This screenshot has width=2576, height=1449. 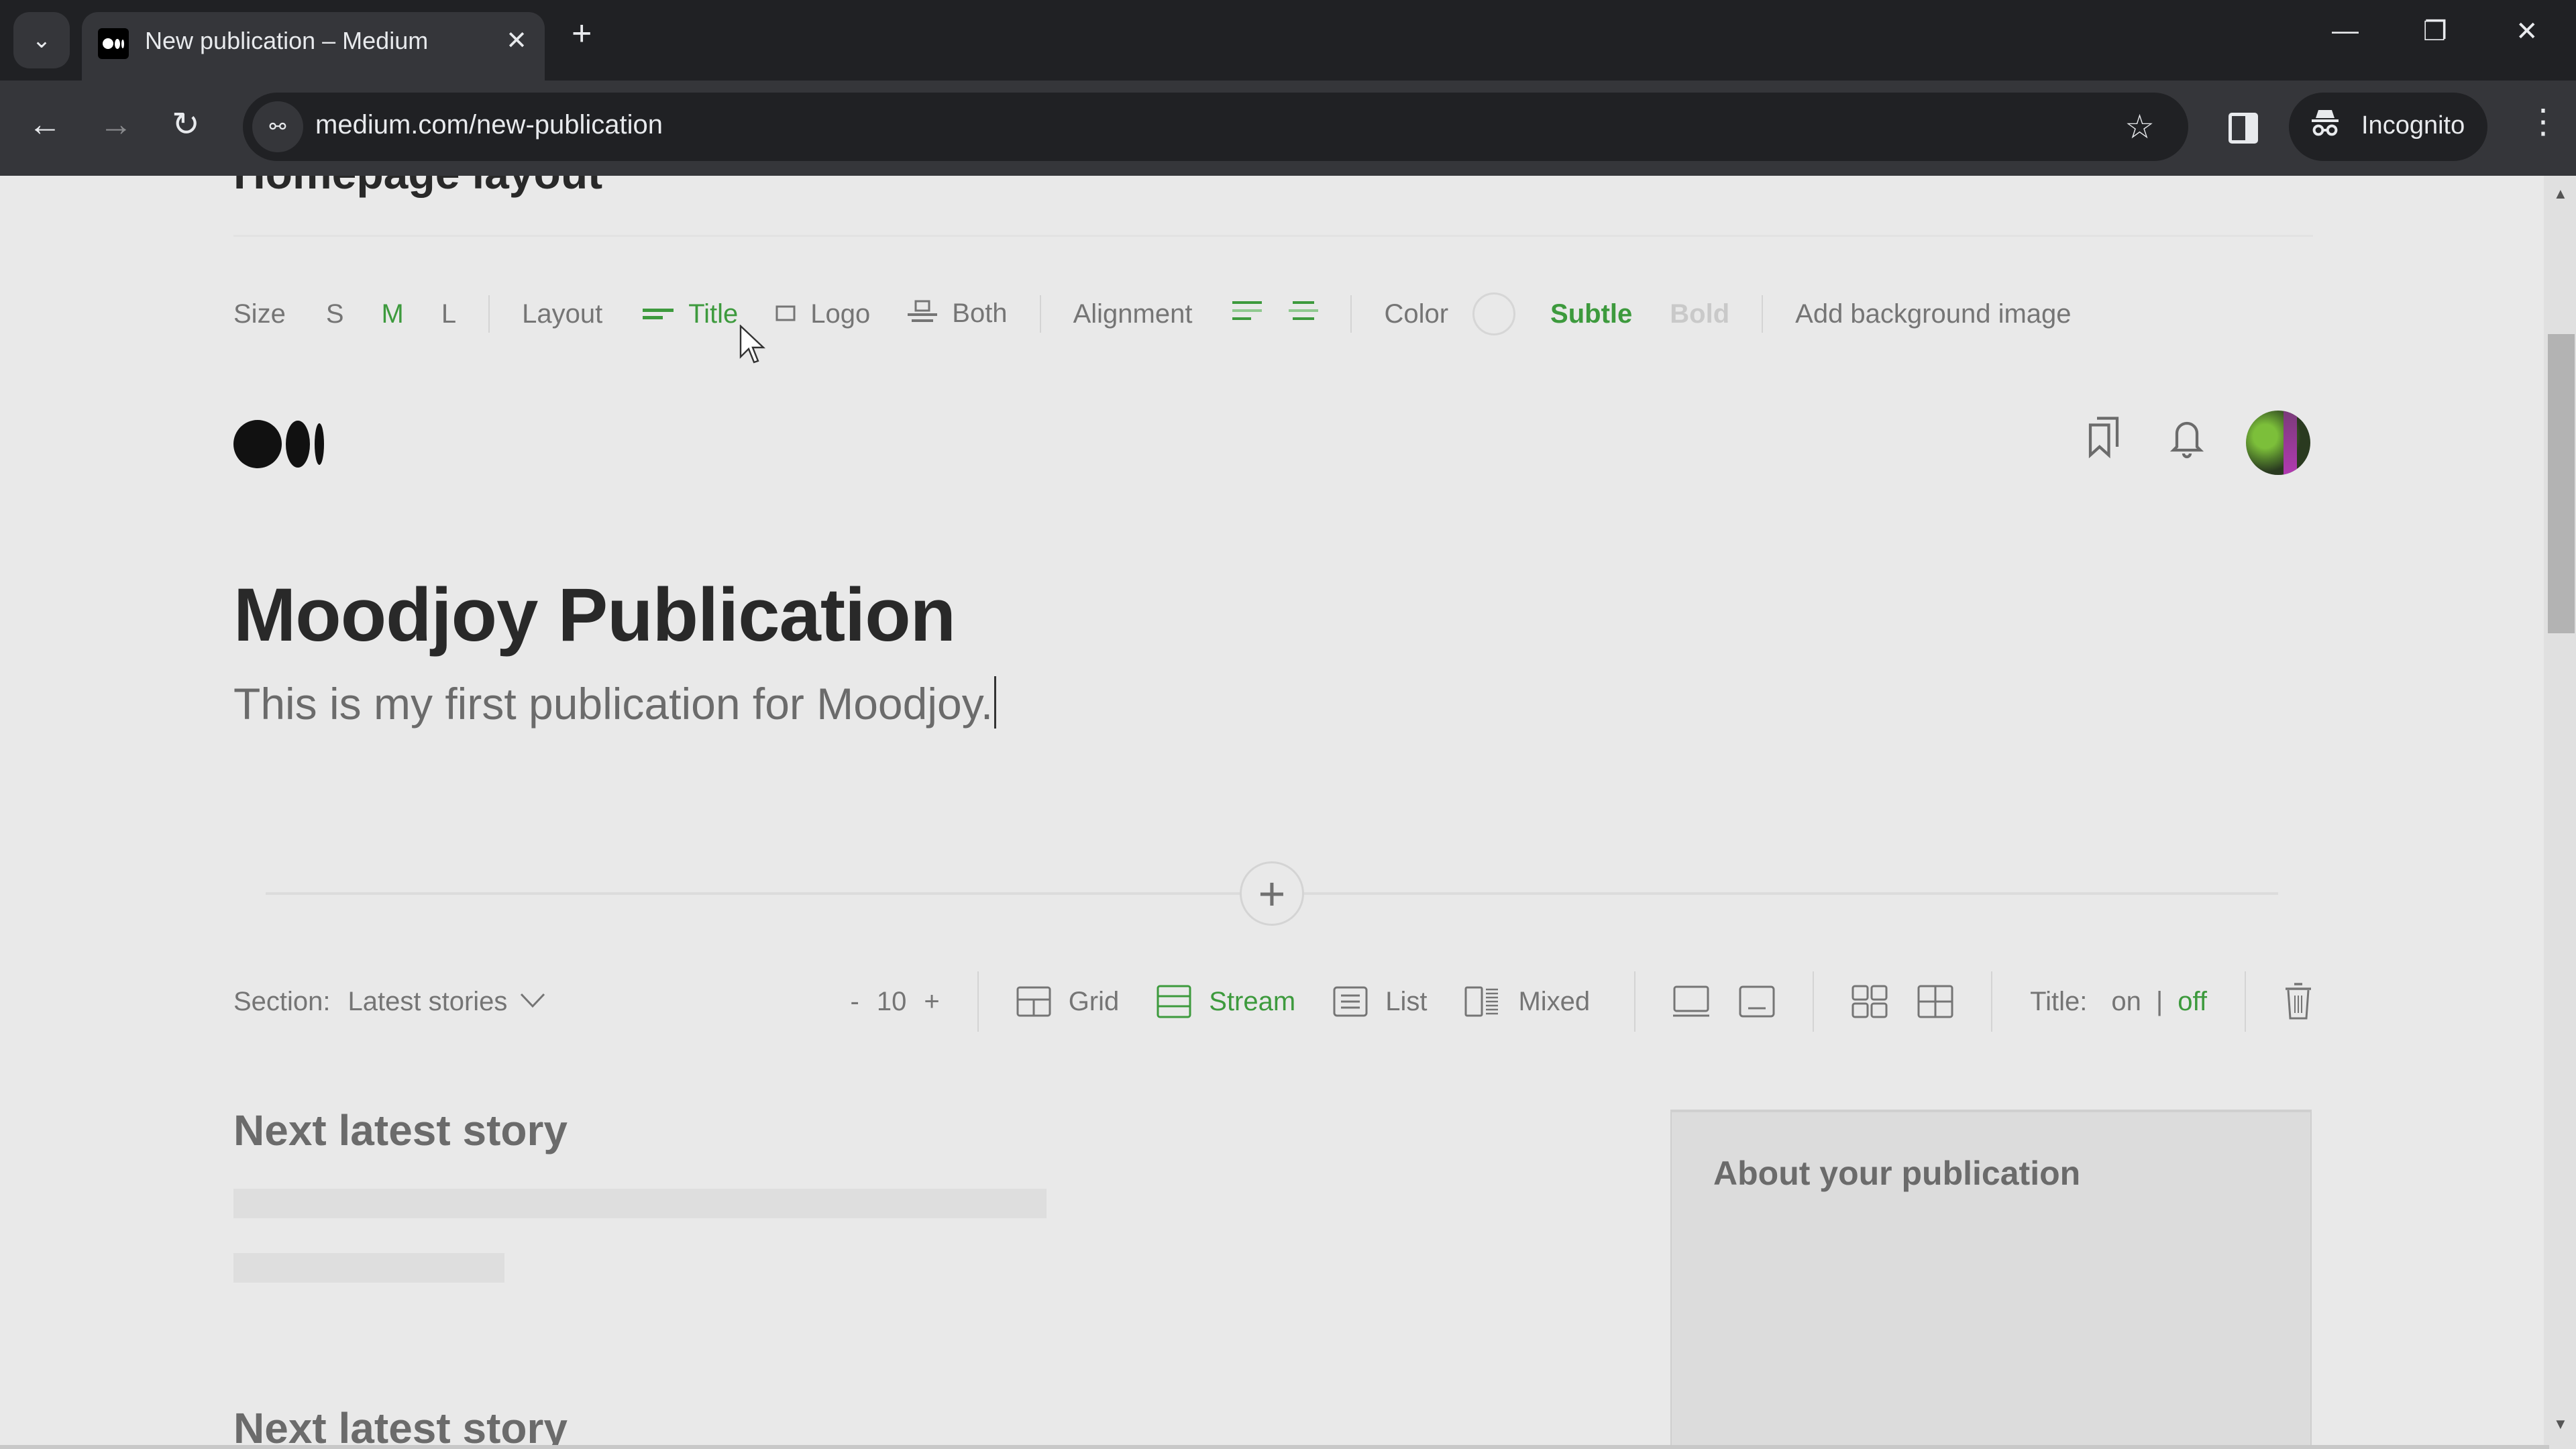 What do you see at coordinates (335, 314) in the screenshot?
I see `size-option-s: S` at bounding box center [335, 314].